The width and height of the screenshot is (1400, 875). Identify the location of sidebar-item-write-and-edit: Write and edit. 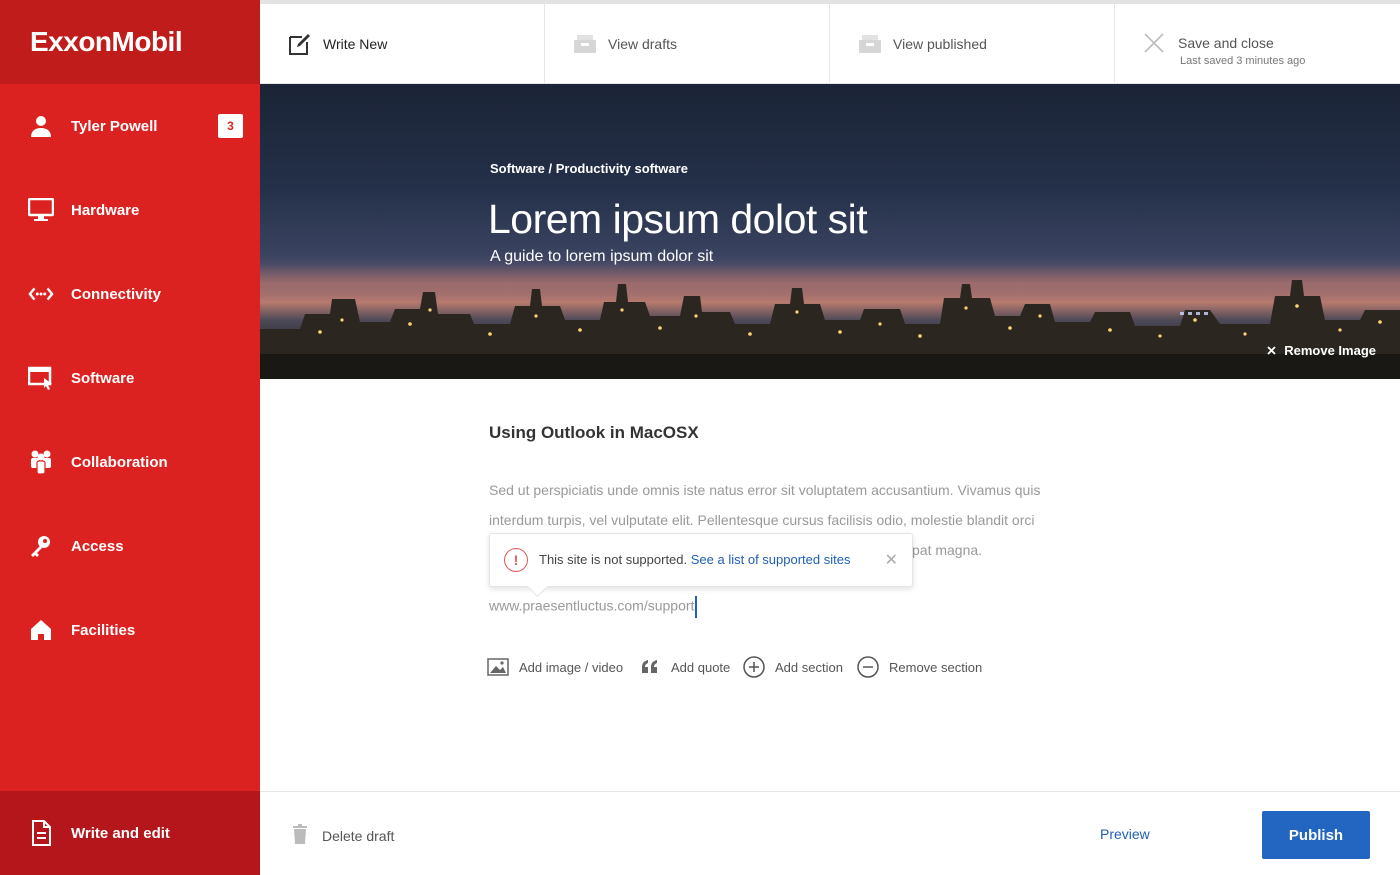
(130, 833).